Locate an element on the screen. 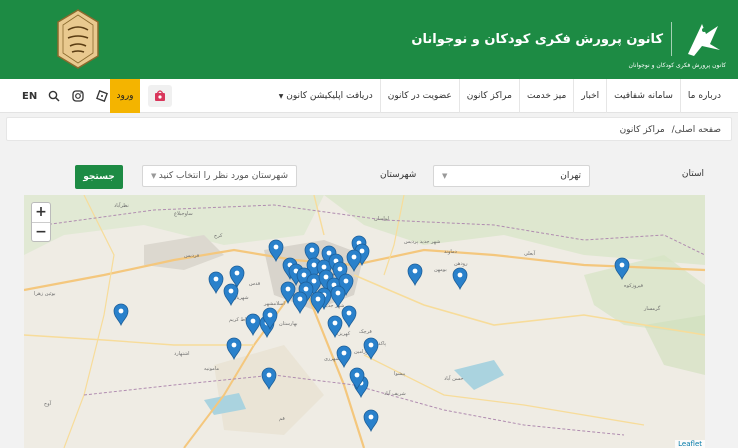  brand-divider is located at coordinates (671, 39).